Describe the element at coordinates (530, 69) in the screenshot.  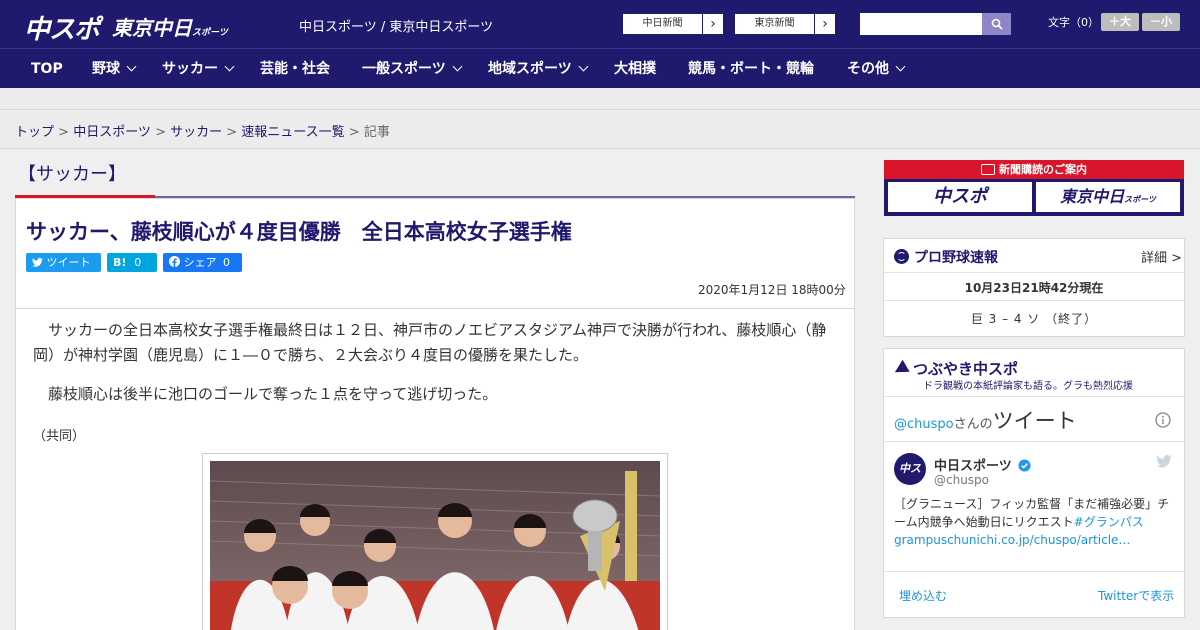
I see `nav-item-label: 地域スポーツ` at that location.